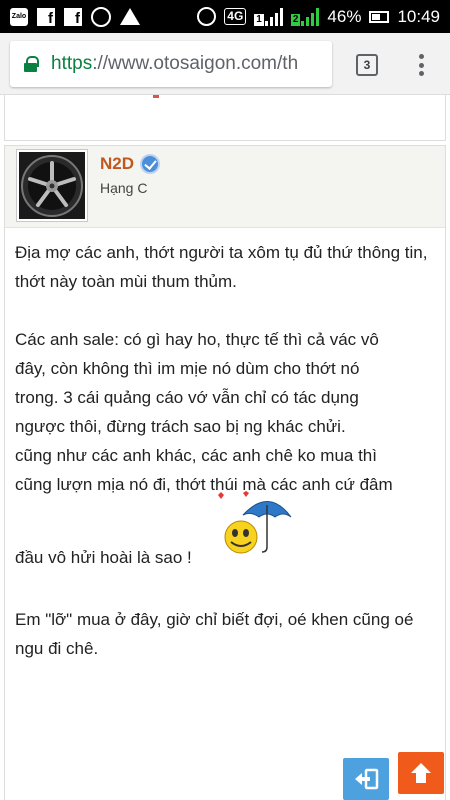 Image resolution: width=450 pixels, height=800 pixels. I want to click on alloy-wheel-image, so click(52, 185).